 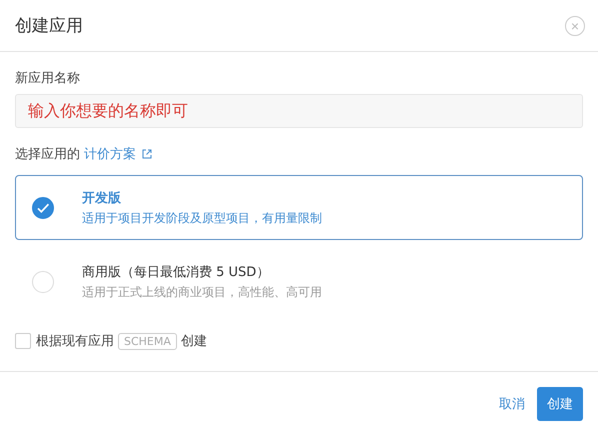 What do you see at coordinates (147, 154) in the screenshot?
I see `external-link-icon` at bounding box center [147, 154].